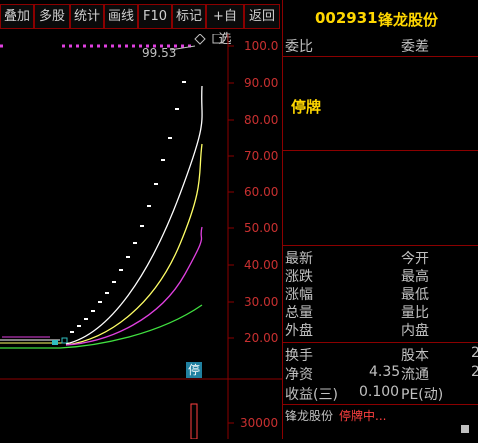  What do you see at coordinates (218, 38) in the screenshot?
I see `marker-box` at bounding box center [218, 38].